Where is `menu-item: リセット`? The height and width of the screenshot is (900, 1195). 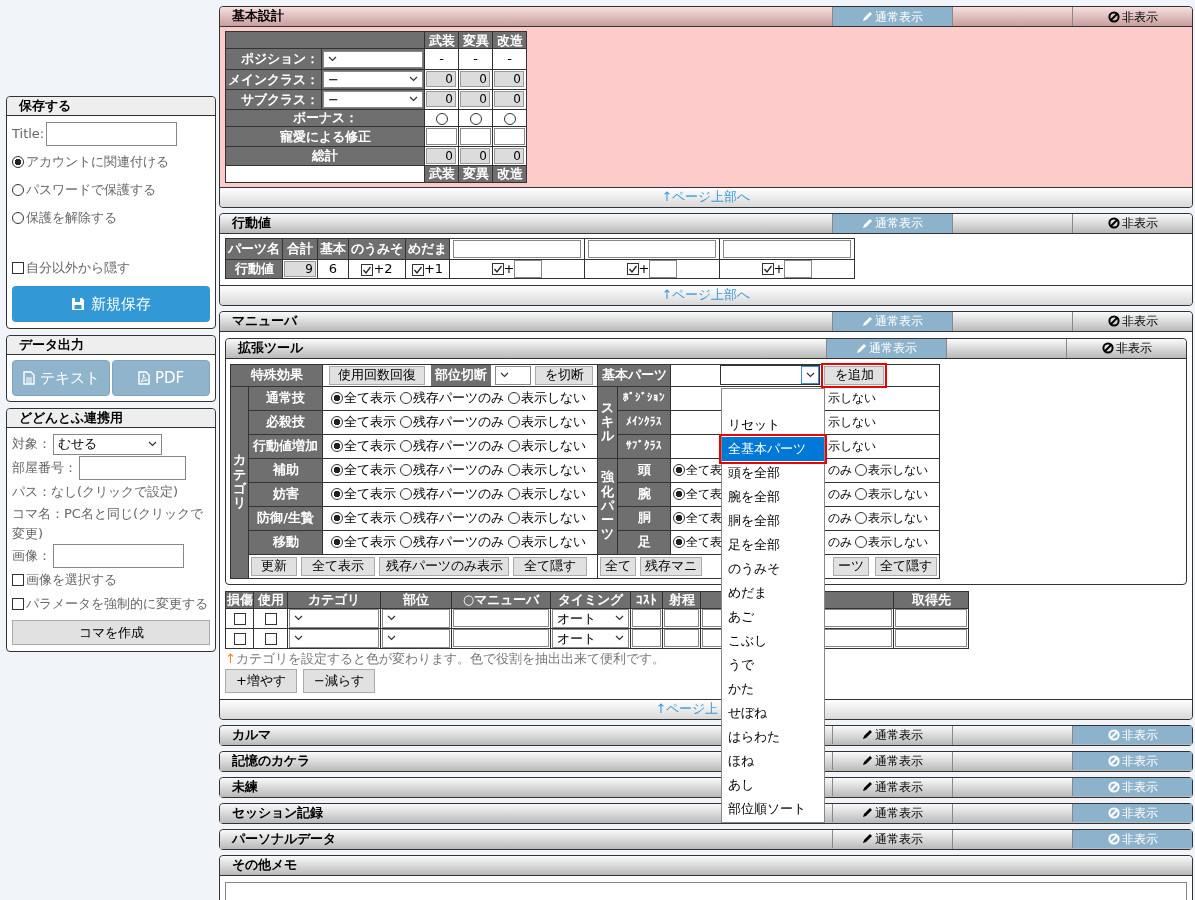
menu-item: リセット is located at coordinates (773, 424).